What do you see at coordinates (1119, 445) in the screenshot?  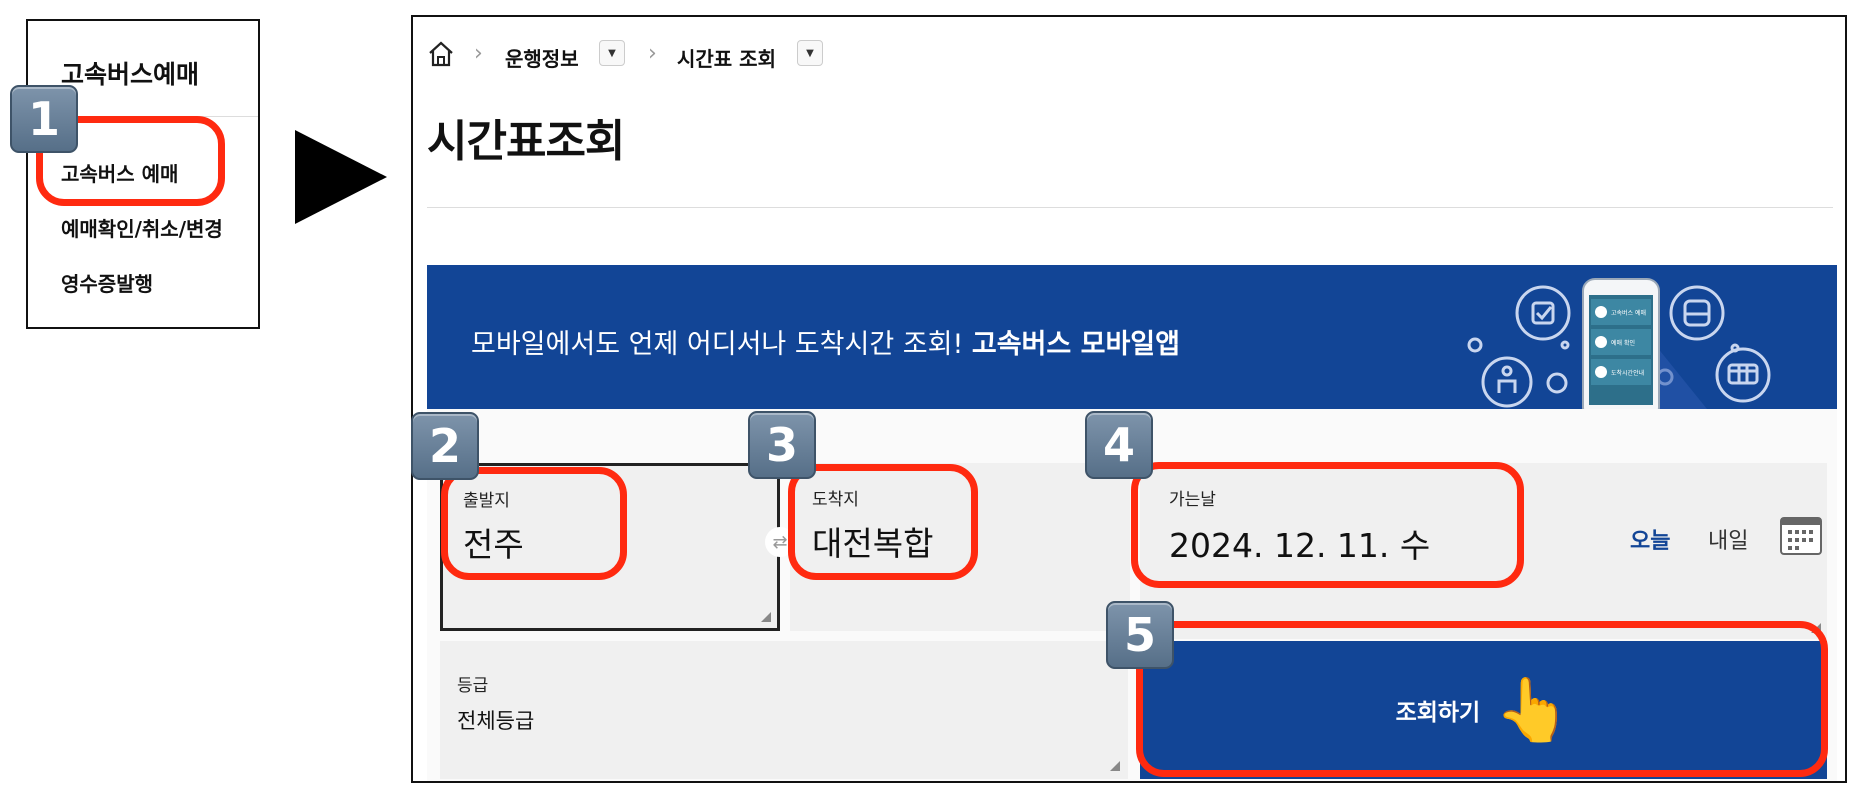 I see `step-badge-4: 4` at bounding box center [1119, 445].